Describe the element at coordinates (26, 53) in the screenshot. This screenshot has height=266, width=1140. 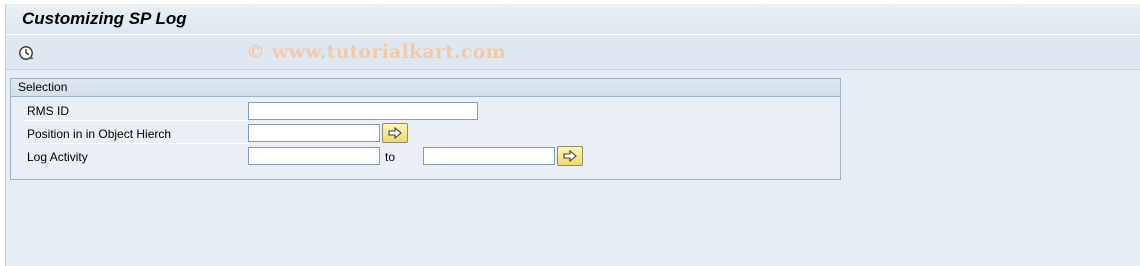
I see `execute-clock-icon` at that location.